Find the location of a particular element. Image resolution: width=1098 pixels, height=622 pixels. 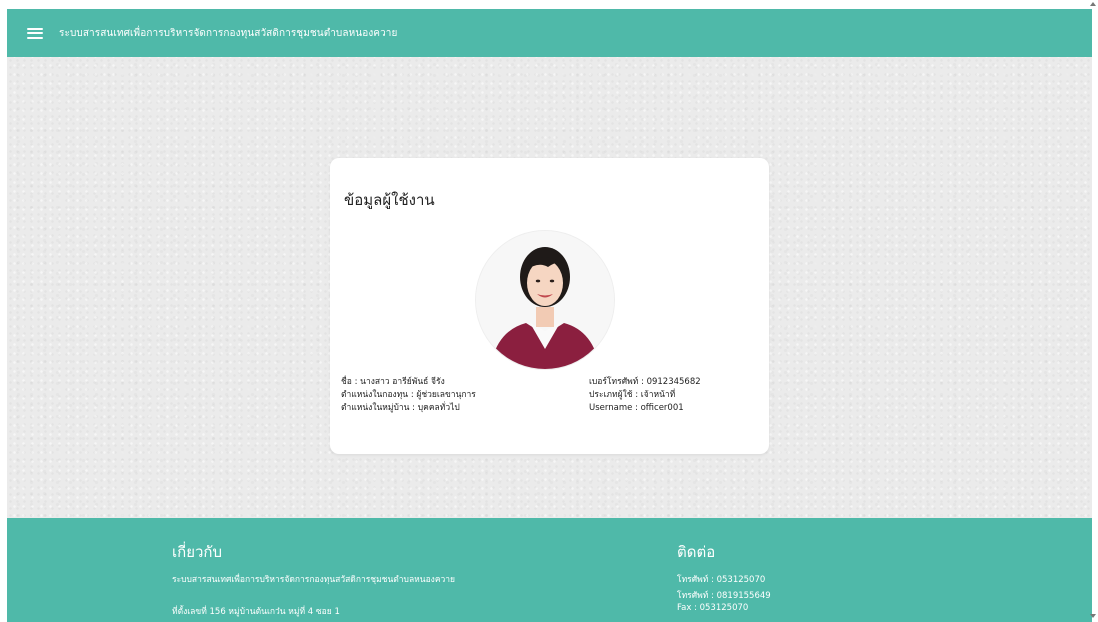

footer-fax: Fax : 053125070 is located at coordinates (713, 608).